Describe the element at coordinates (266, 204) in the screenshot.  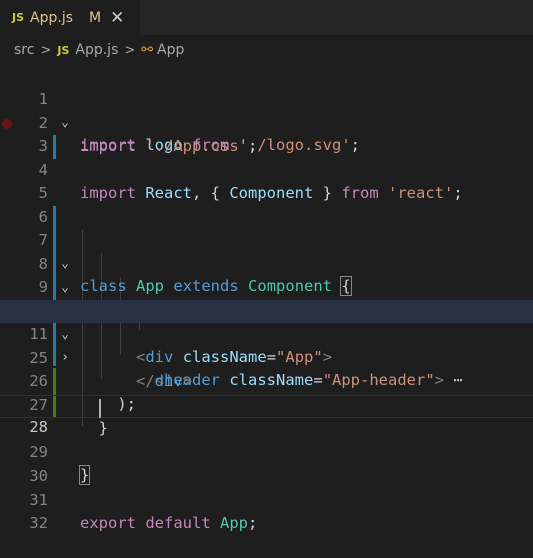
I see `code-line: 6` at that location.